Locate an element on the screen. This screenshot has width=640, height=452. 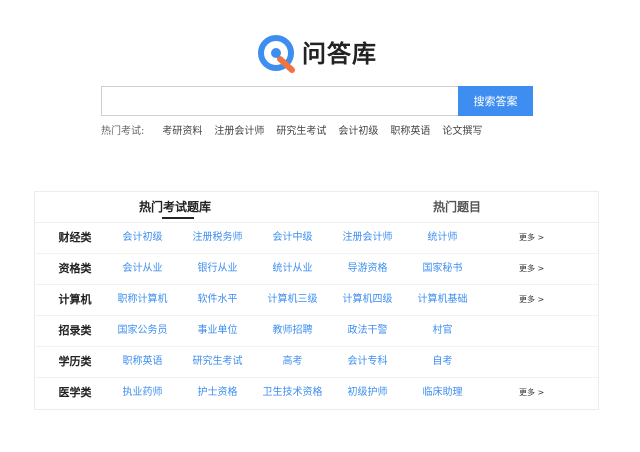
exam-link: 事业单位 is located at coordinates (217, 331).